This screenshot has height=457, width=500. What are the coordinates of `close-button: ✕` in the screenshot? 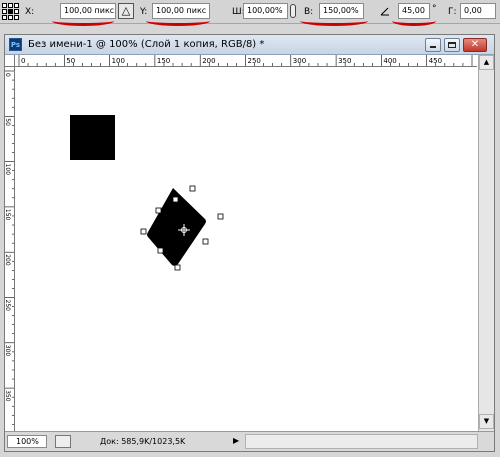 It's located at (475, 45).